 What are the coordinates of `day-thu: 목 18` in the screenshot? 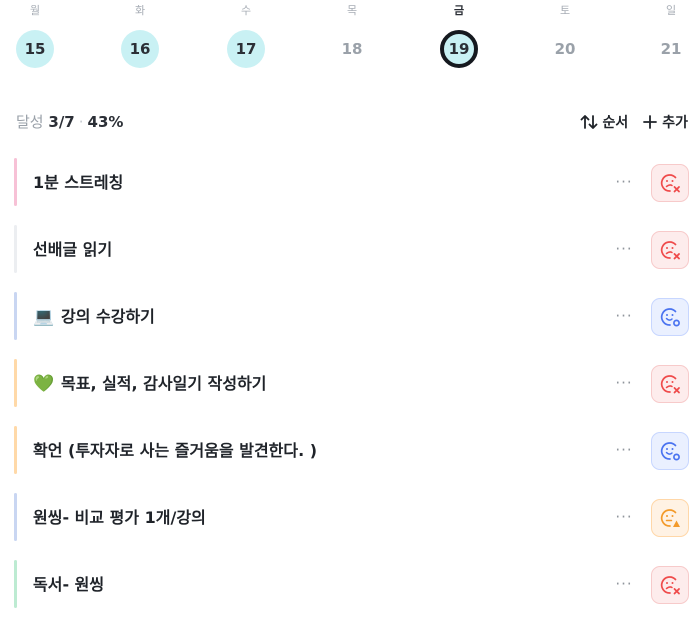 It's located at (352, 34).